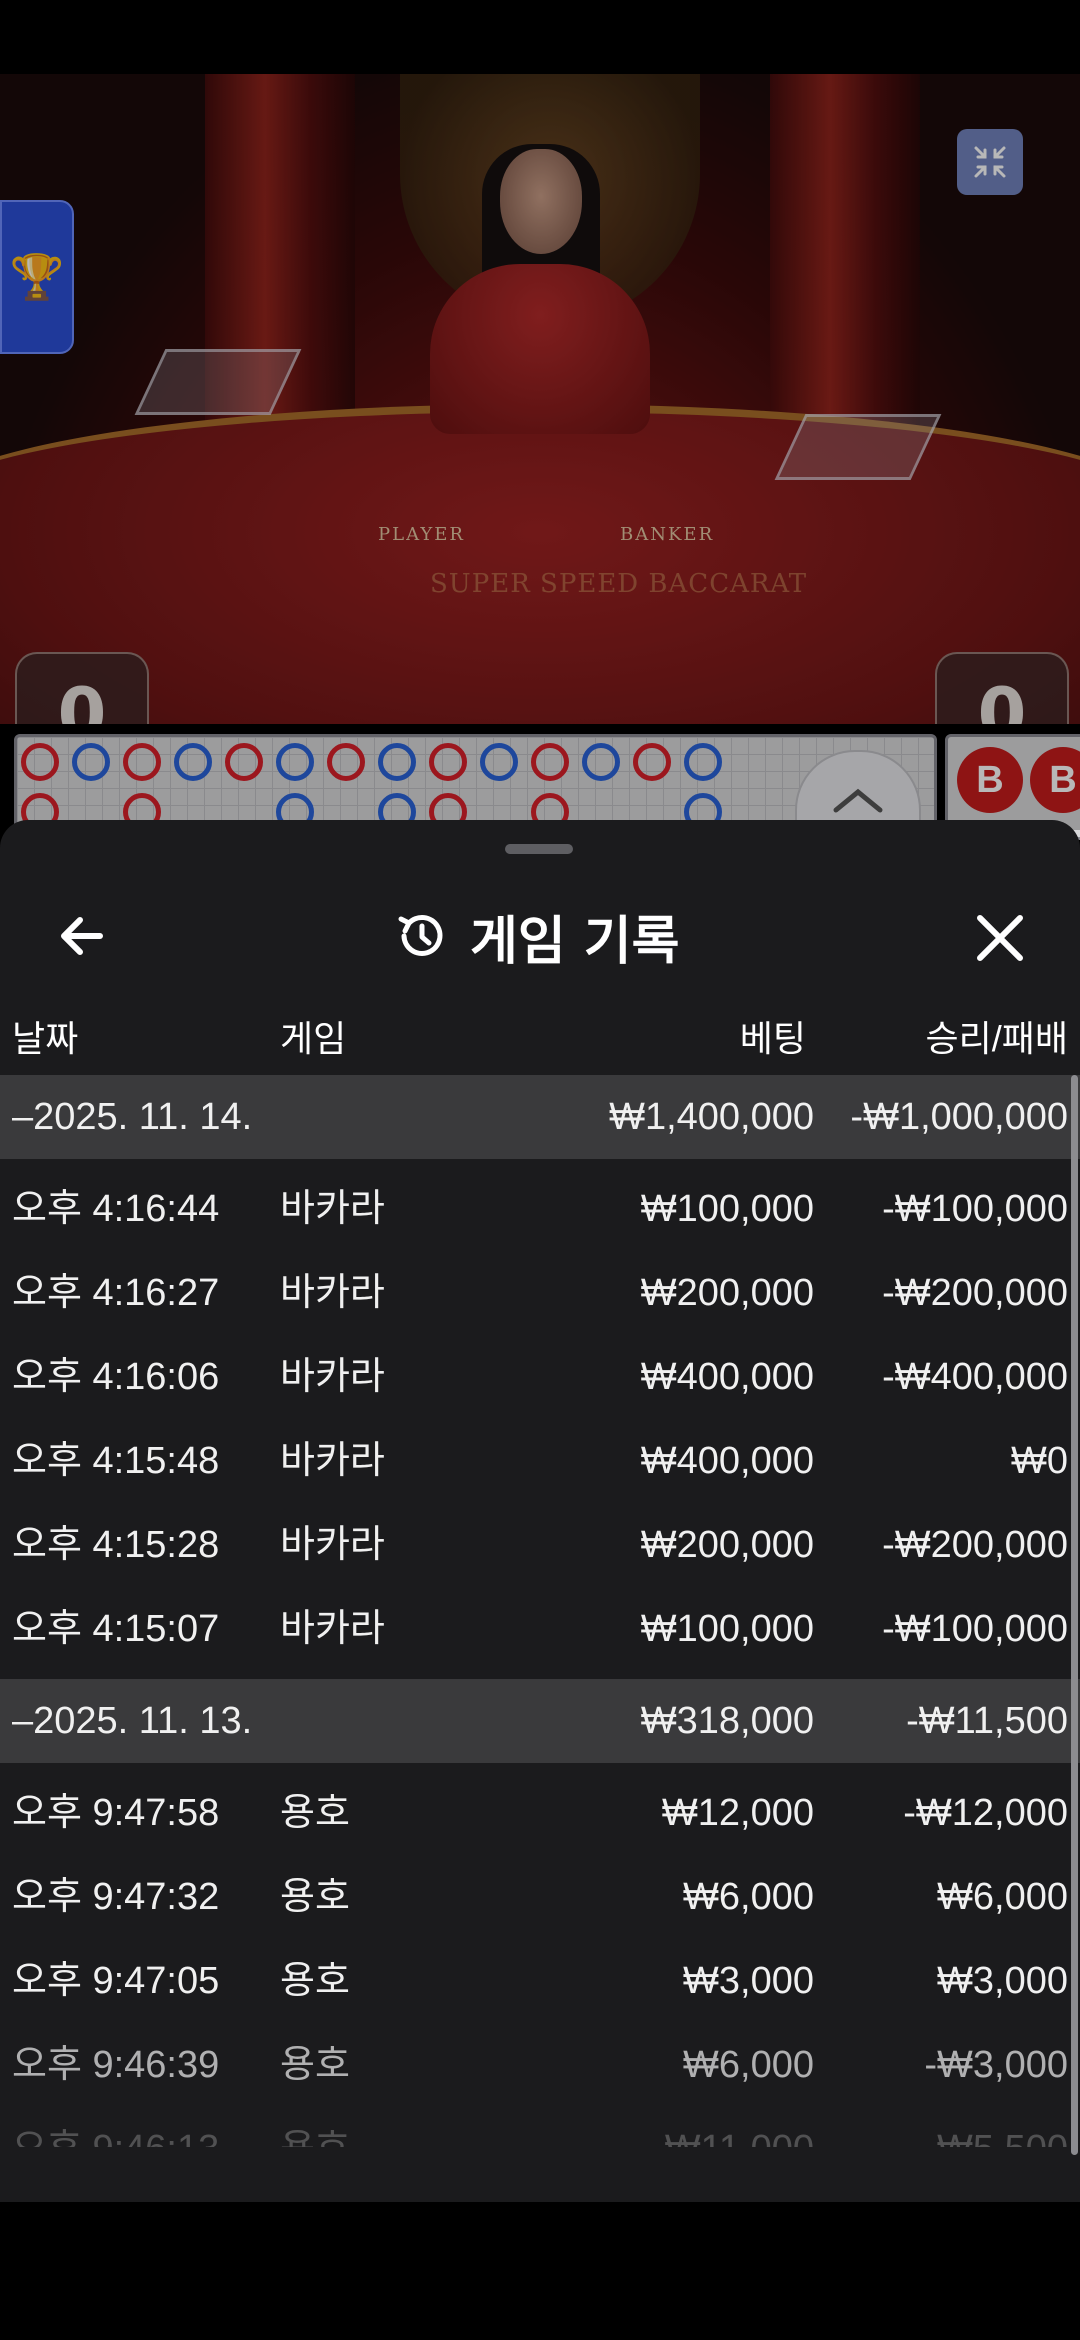 The image size is (1080, 2340). What do you see at coordinates (132, 1721) in the screenshot?
I see `group-date: –2025. 11. 13.` at bounding box center [132, 1721].